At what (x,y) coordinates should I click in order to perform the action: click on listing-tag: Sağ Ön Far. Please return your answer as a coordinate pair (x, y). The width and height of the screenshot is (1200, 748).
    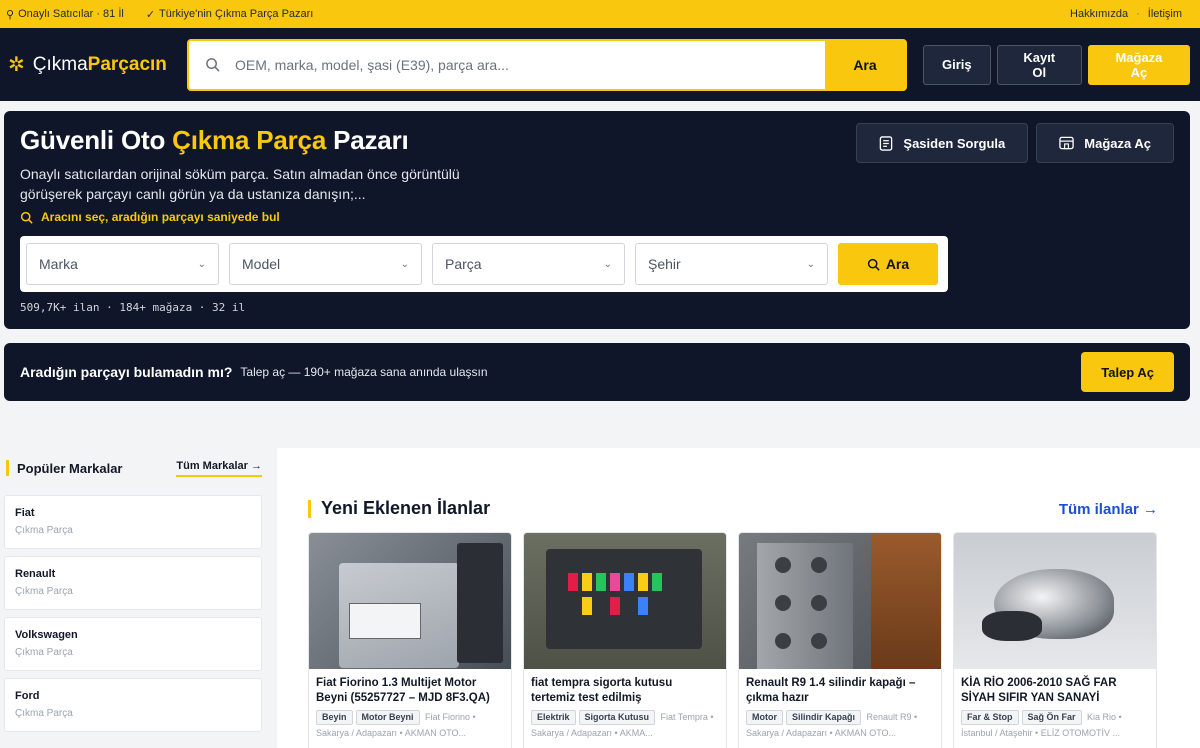
    Looking at the image, I should click on (1051, 717).